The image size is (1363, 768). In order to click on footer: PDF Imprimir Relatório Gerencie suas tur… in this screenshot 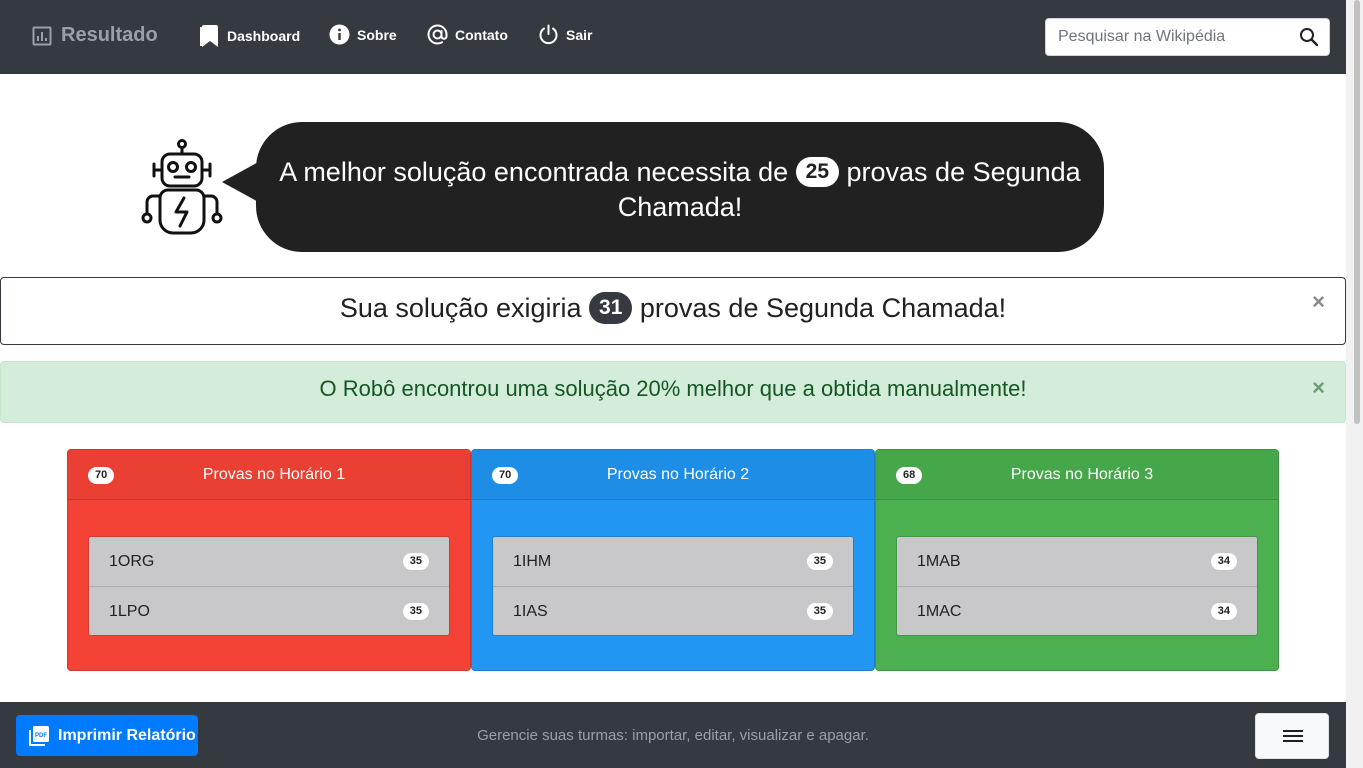, I will do `click(673, 735)`.